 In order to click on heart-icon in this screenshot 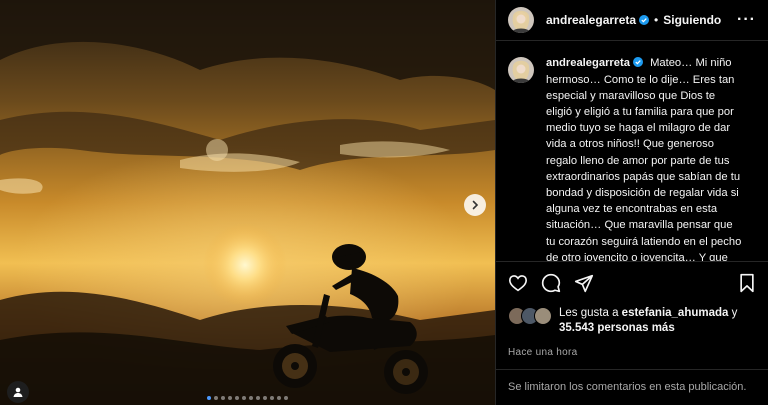, I will do `click(518, 283)`.